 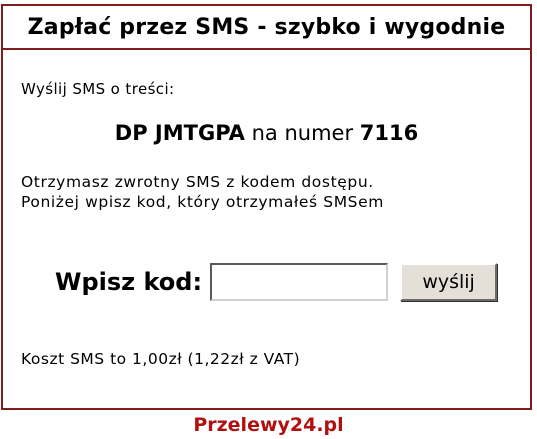 I want to click on code-form: Wpisz kod: wyślij, so click(x=276, y=282).